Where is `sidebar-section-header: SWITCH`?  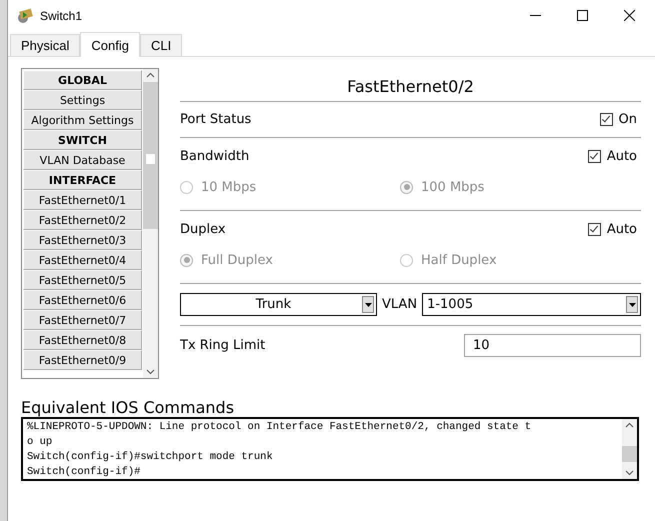 sidebar-section-header: SWITCH is located at coordinates (82, 140).